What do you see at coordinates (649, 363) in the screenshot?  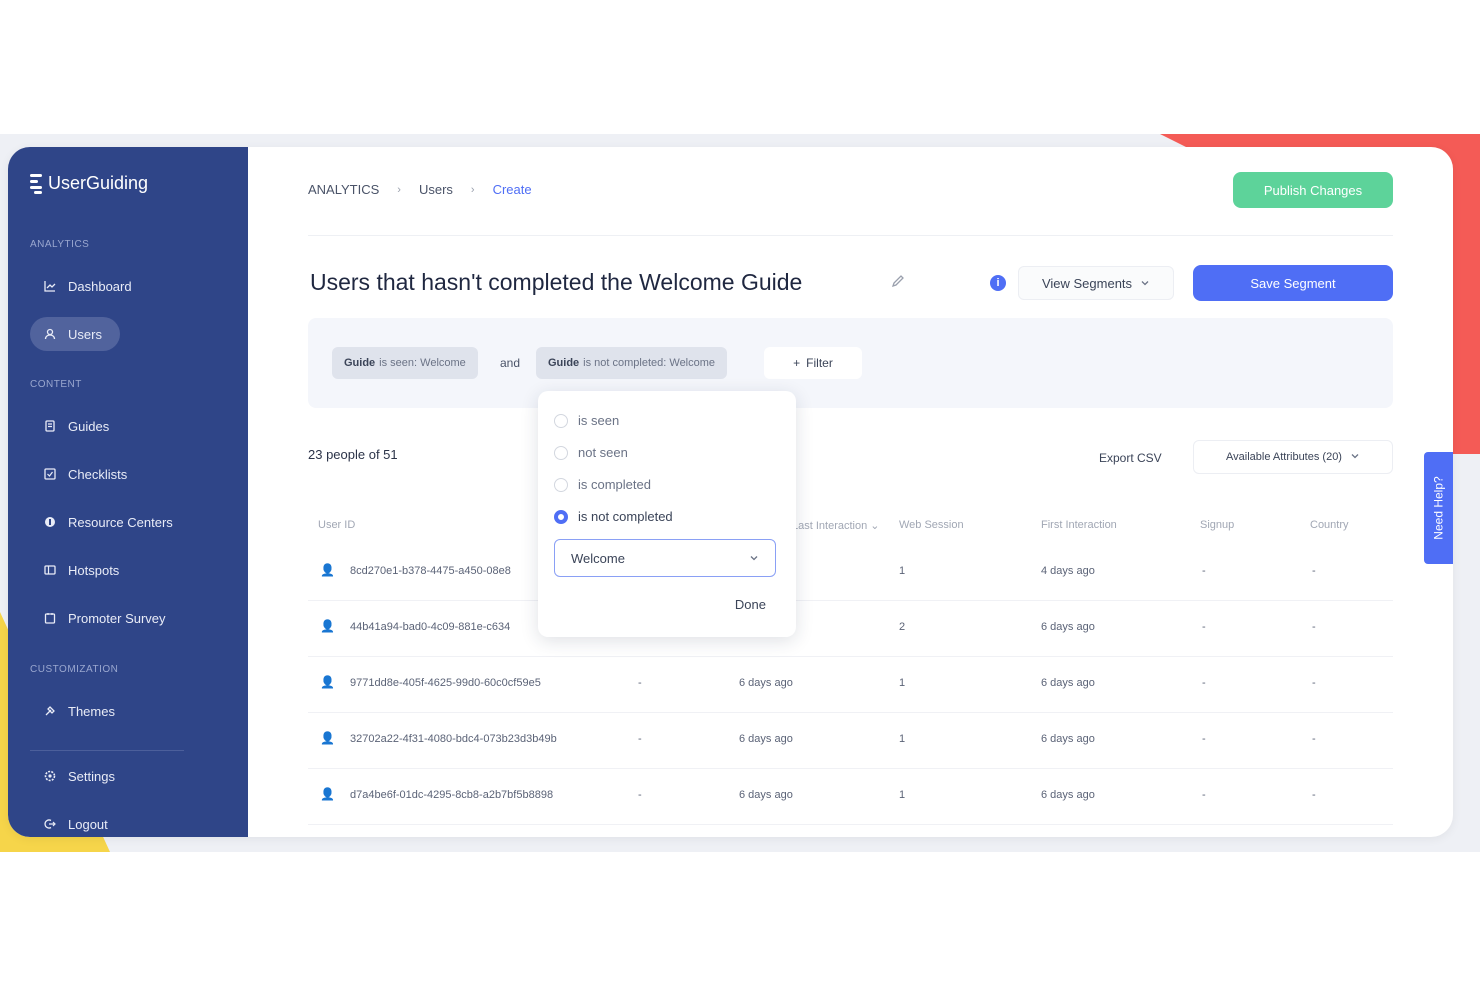 I see `filter-chip-text: is not completed: Welcome` at bounding box center [649, 363].